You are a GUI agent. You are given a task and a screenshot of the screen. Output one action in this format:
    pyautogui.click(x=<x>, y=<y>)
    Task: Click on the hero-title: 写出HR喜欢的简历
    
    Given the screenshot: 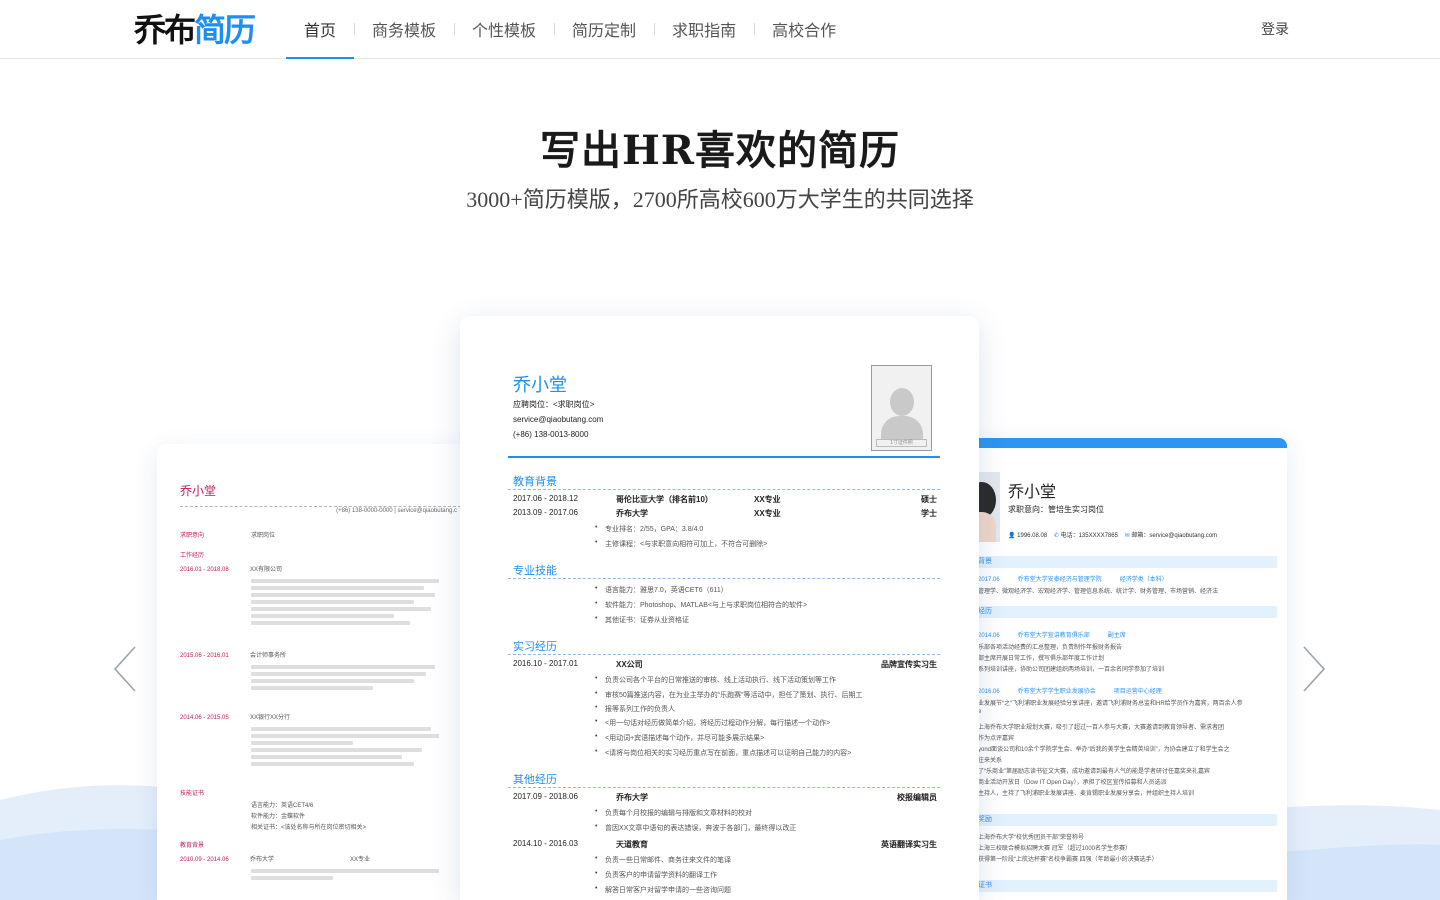 What is the action you would take?
    pyautogui.click(x=720, y=150)
    